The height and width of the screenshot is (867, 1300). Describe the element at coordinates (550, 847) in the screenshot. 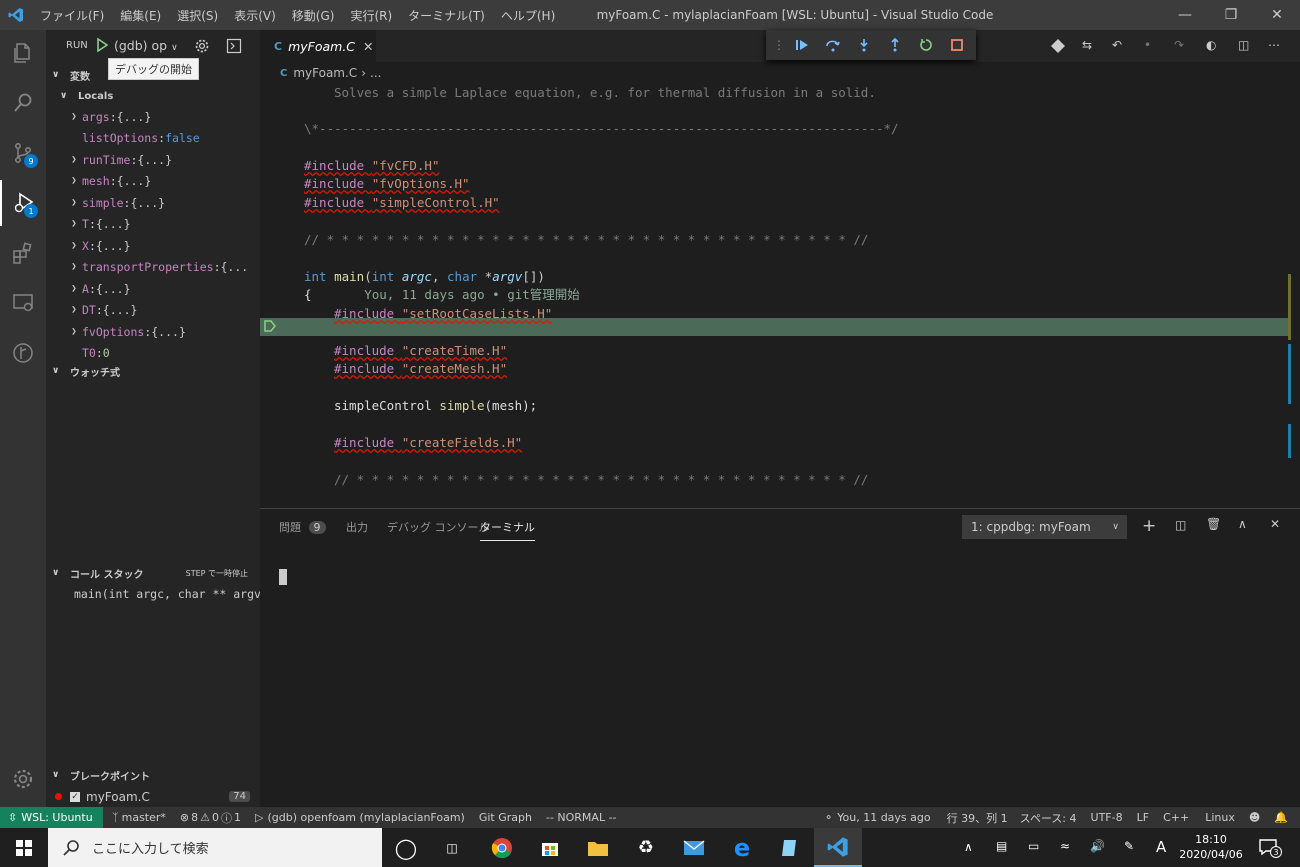

I see `store-icon` at that location.